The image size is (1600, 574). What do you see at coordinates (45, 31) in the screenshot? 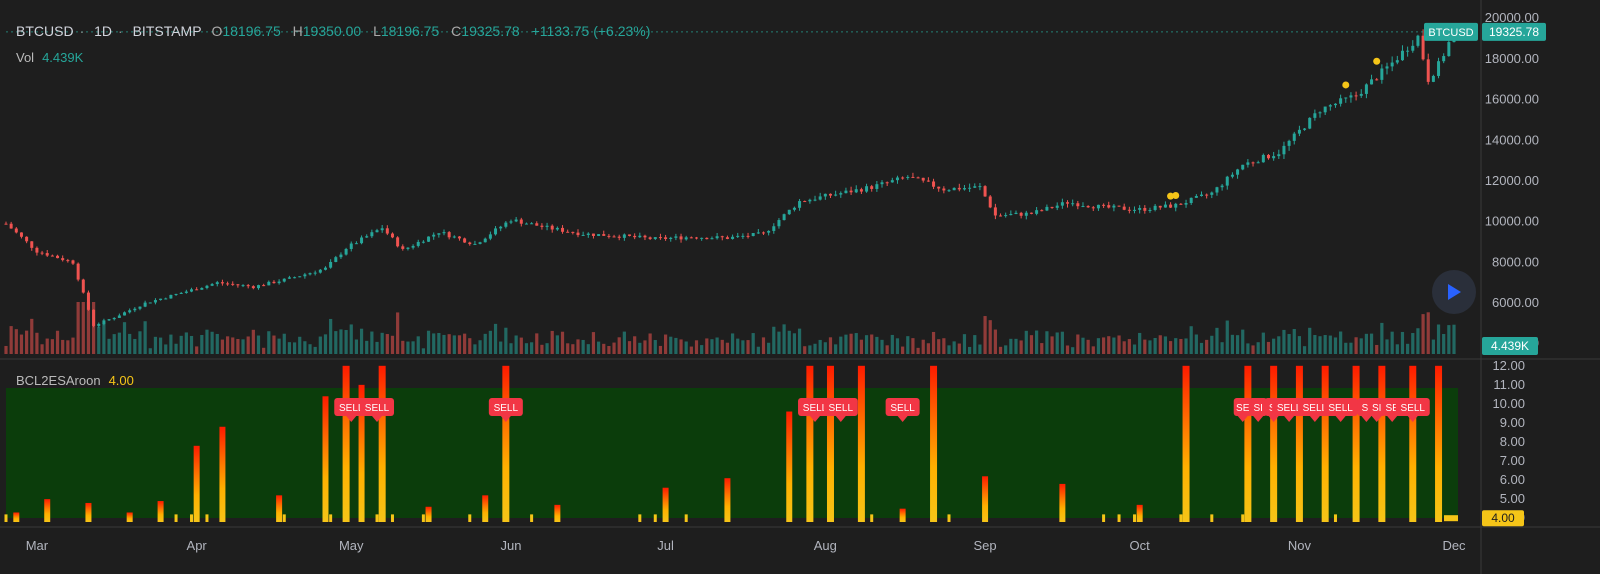
I see `symbol-name: BTCUSD` at bounding box center [45, 31].